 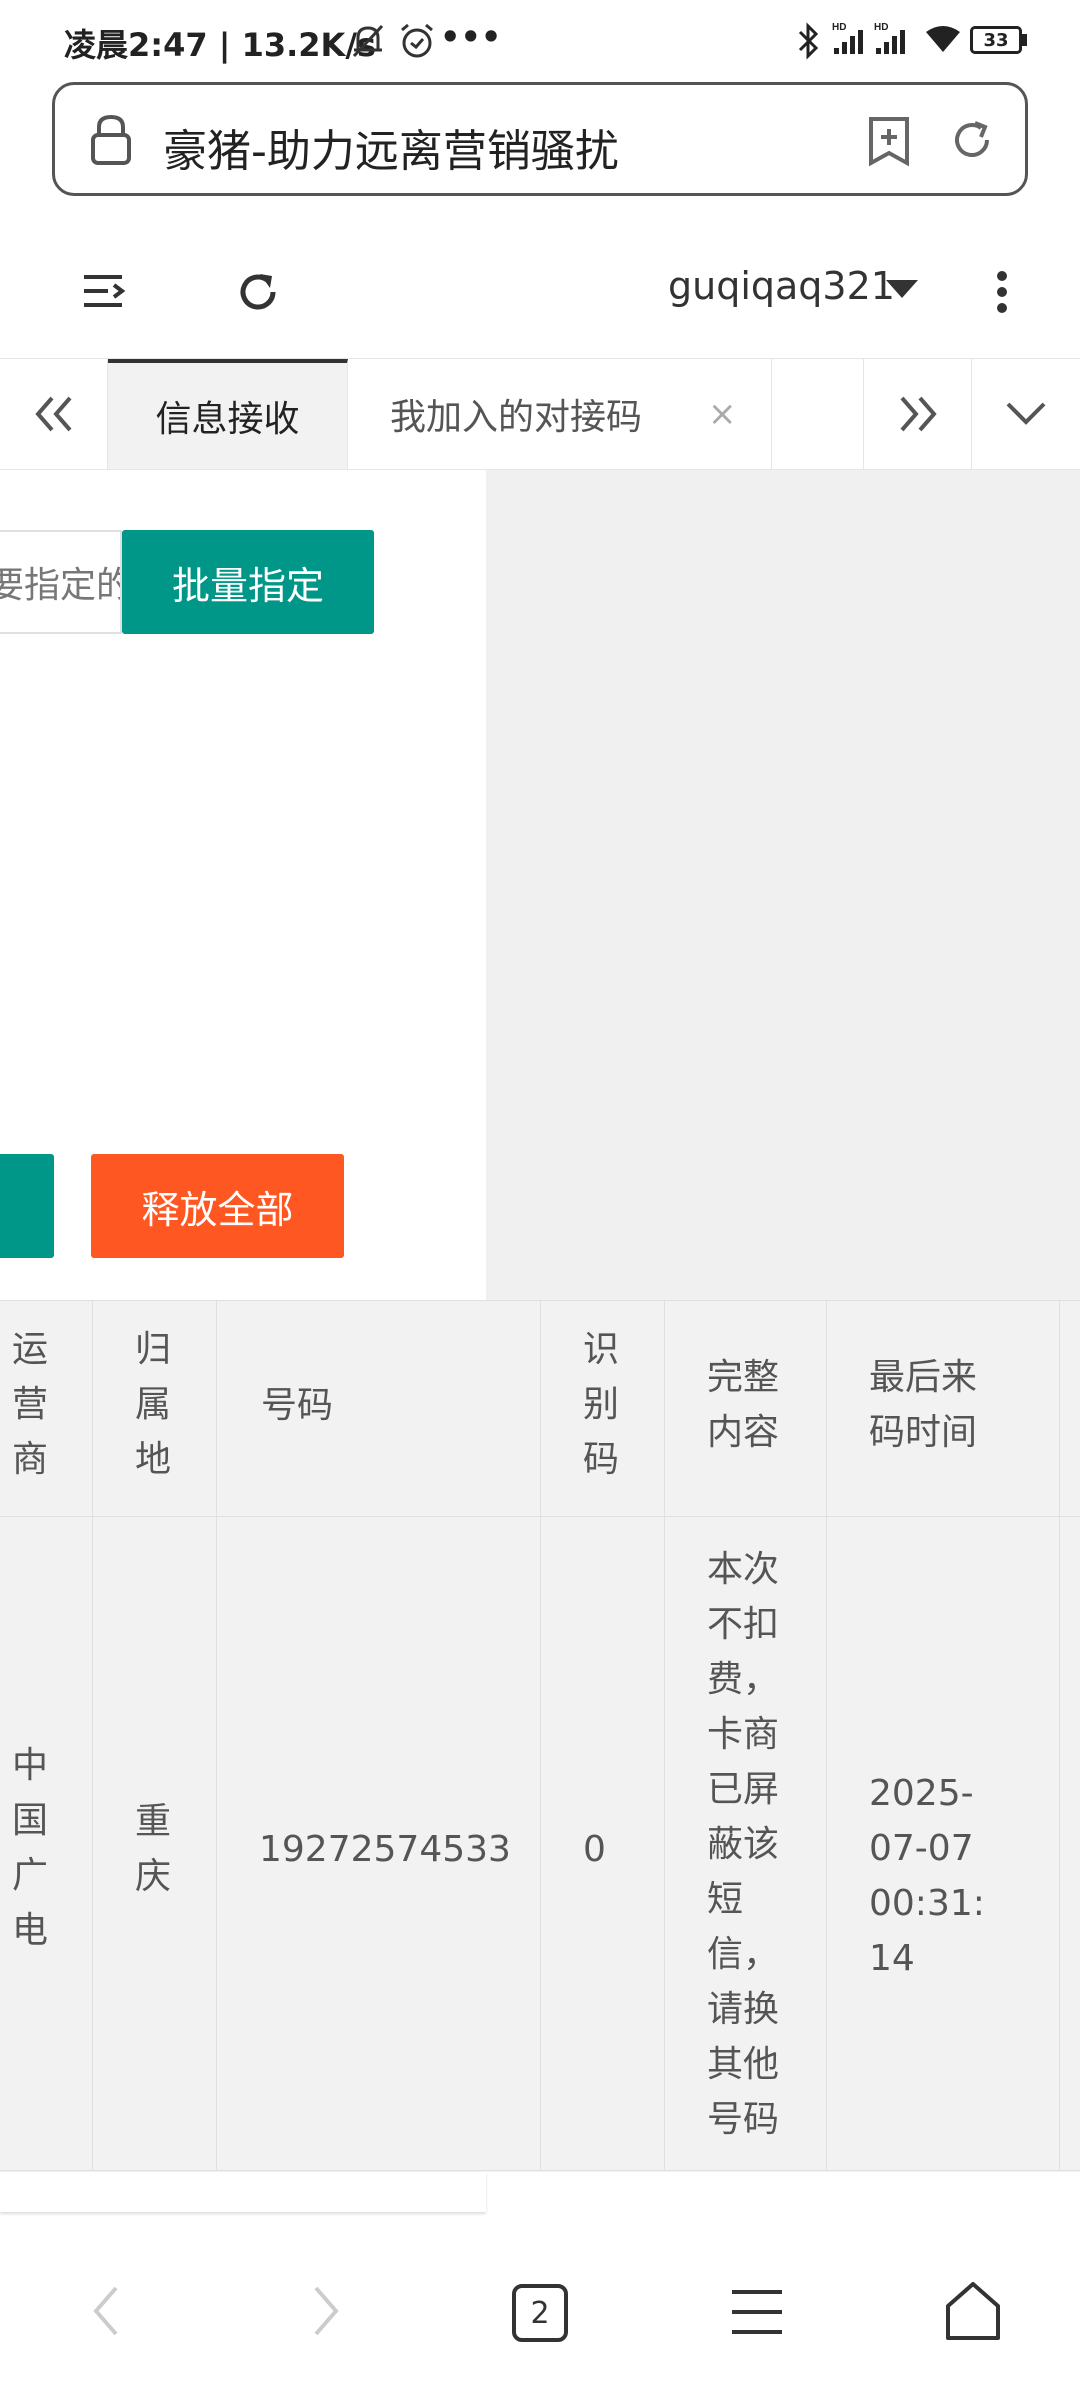 I want to click on more-vertical-icon, so click(x=1002, y=292).